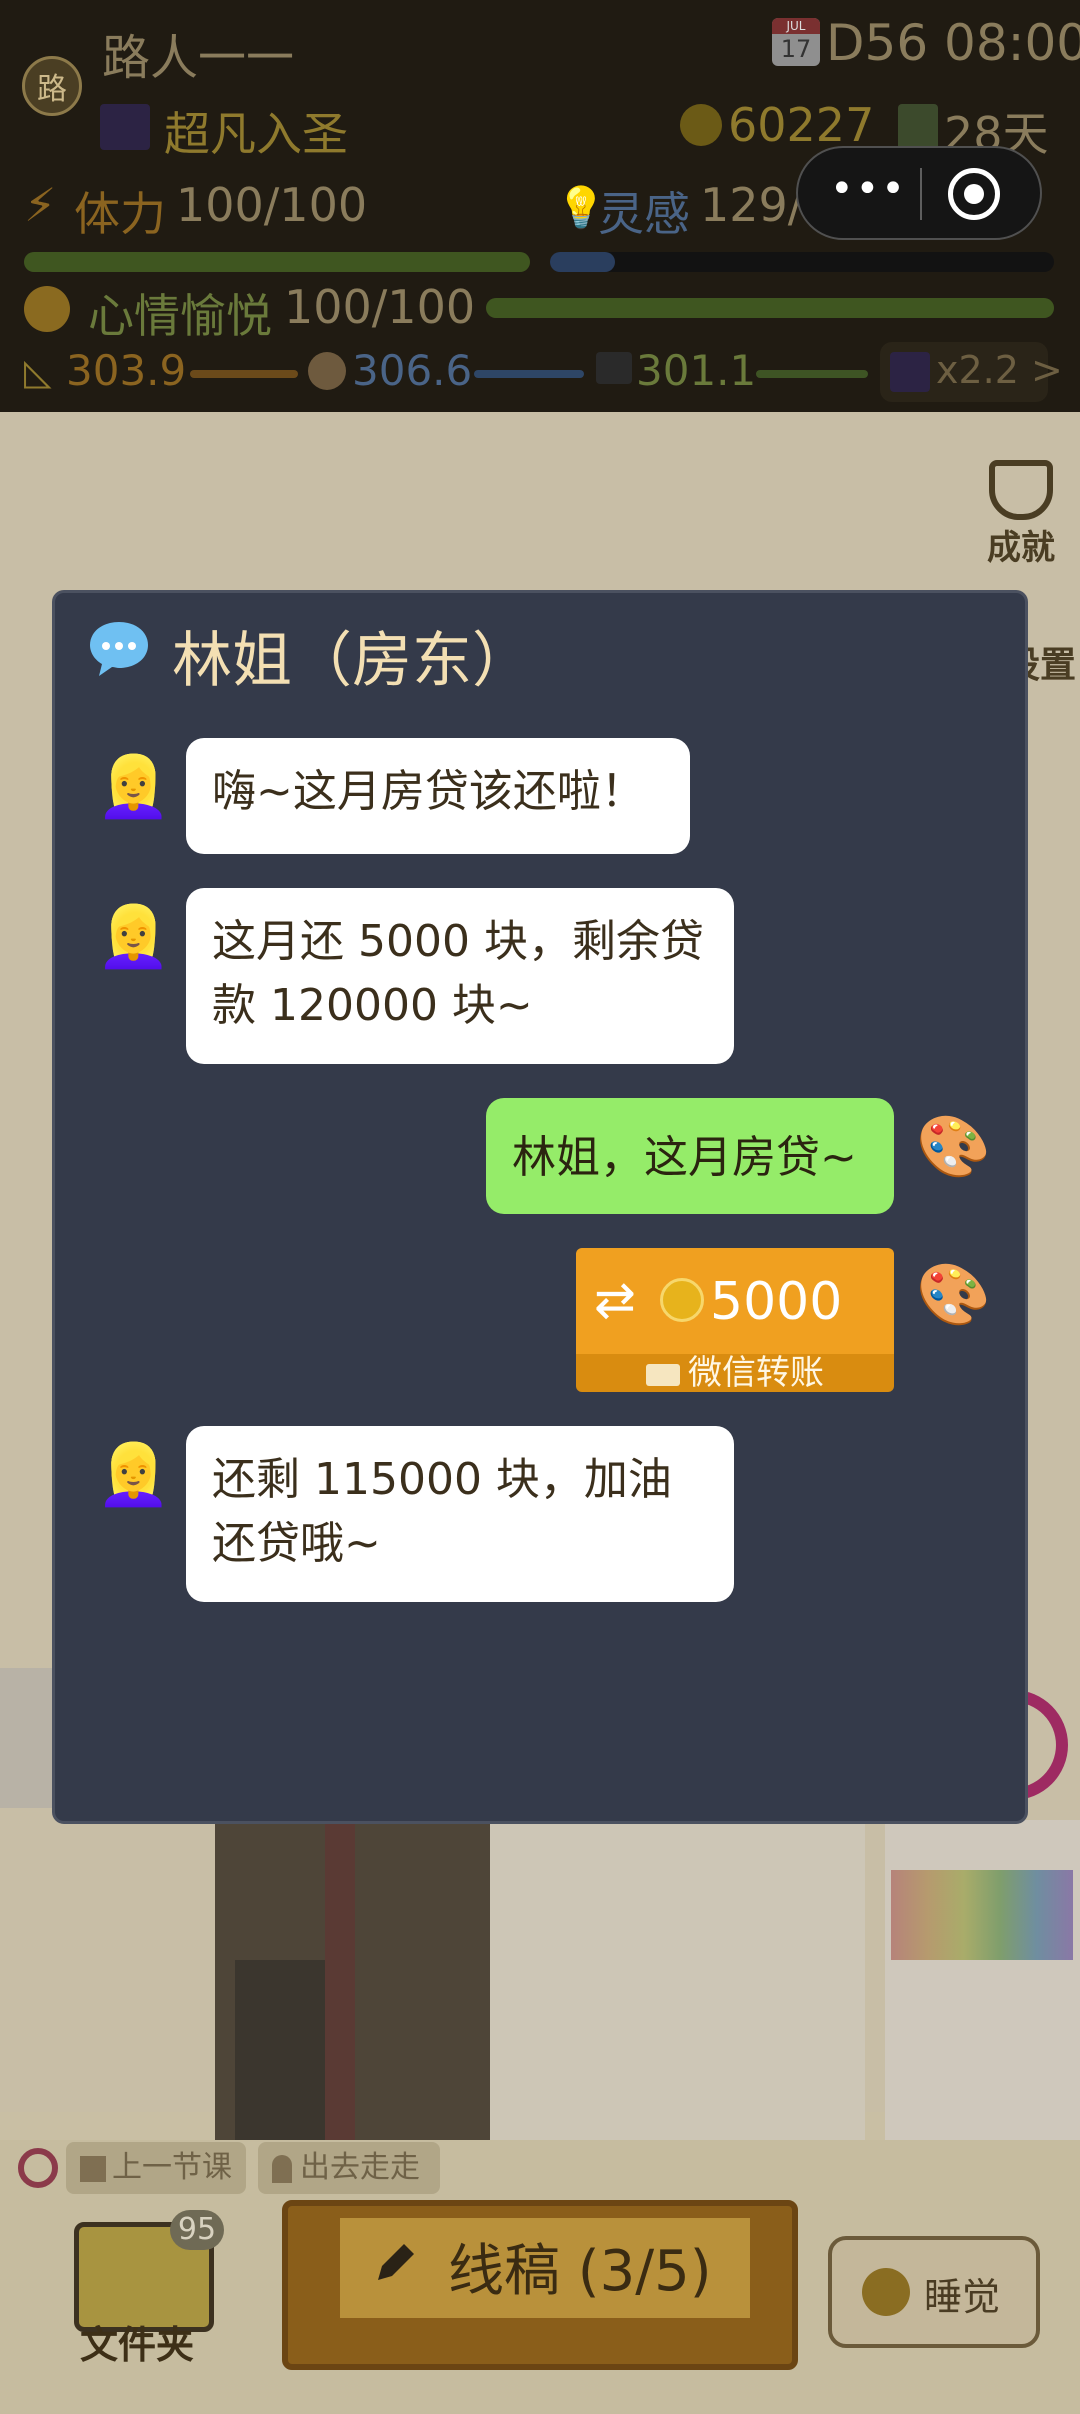 This screenshot has width=1080, height=2414. I want to click on sleeping-face-icon, so click(886, 2292).